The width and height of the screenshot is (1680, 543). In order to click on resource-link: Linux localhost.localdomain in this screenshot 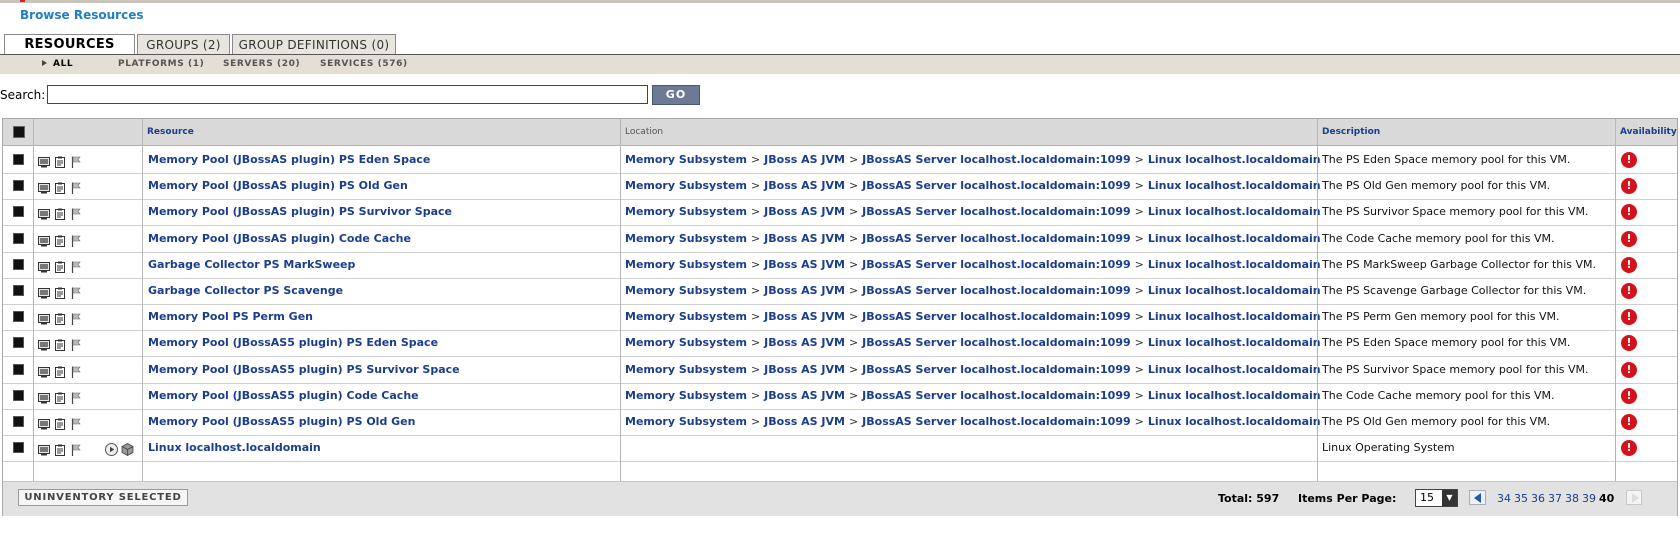, I will do `click(234, 447)`.